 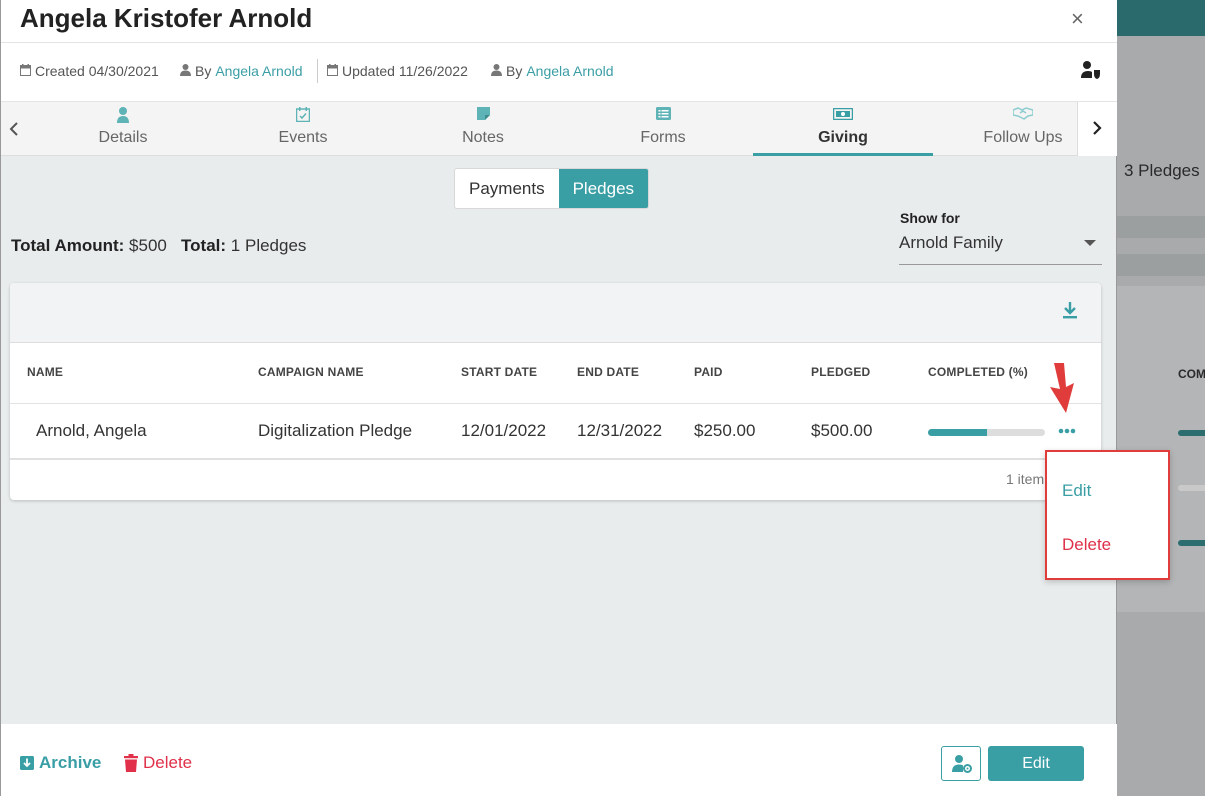 What do you see at coordinates (148, 245) in the screenshot?
I see `total-amount-value: $500` at bounding box center [148, 245].